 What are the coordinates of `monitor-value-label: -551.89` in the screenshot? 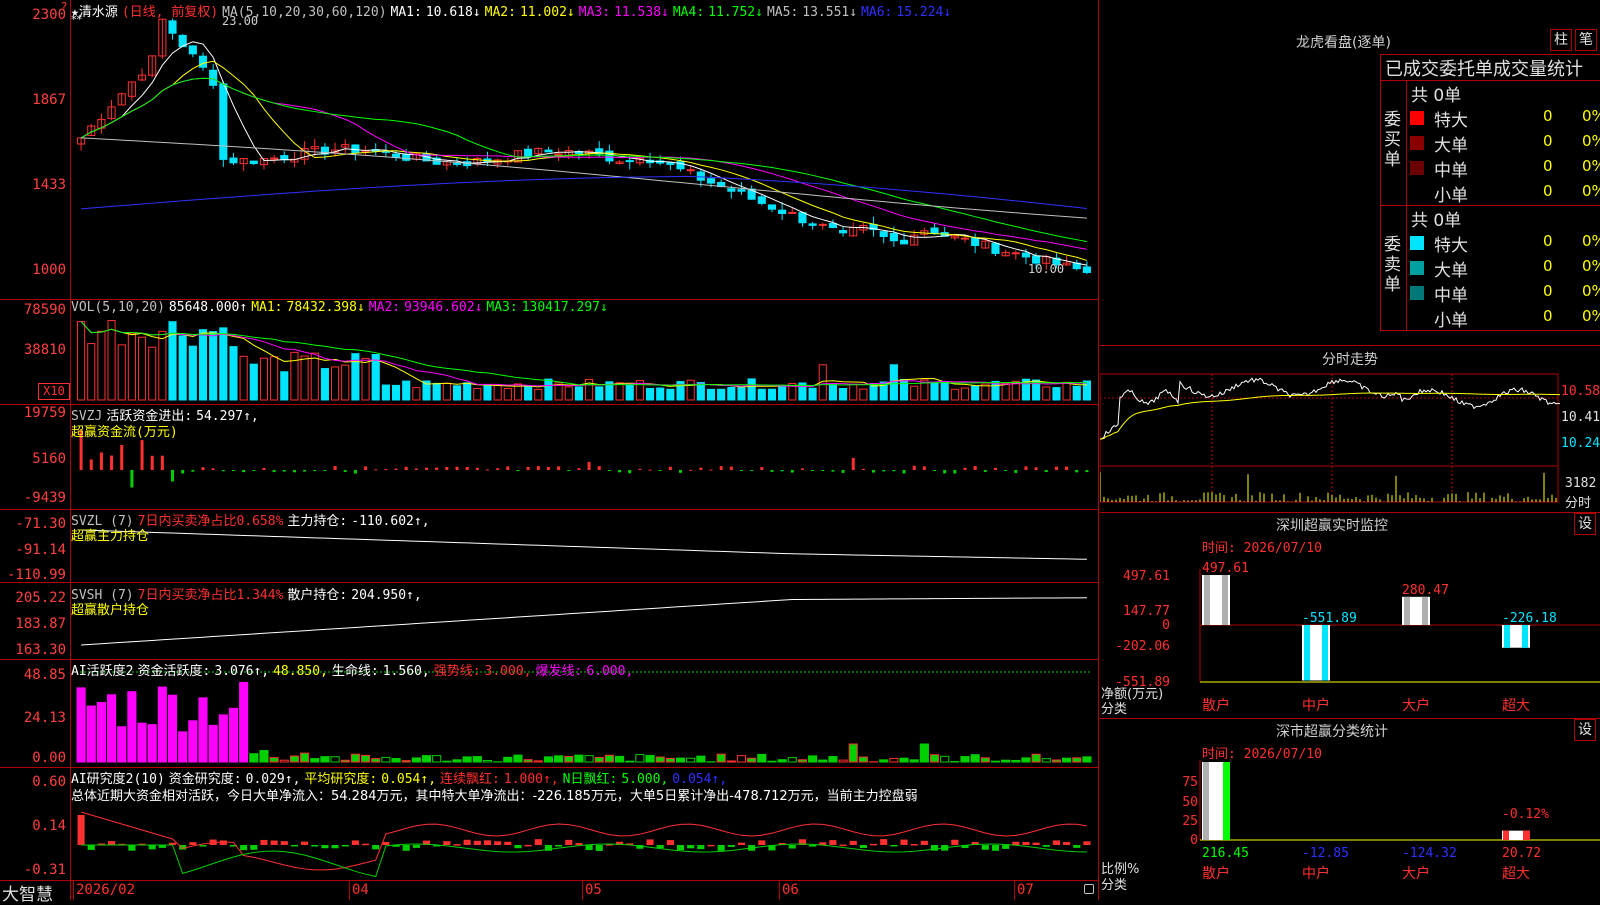 It's located at (1329, 618).